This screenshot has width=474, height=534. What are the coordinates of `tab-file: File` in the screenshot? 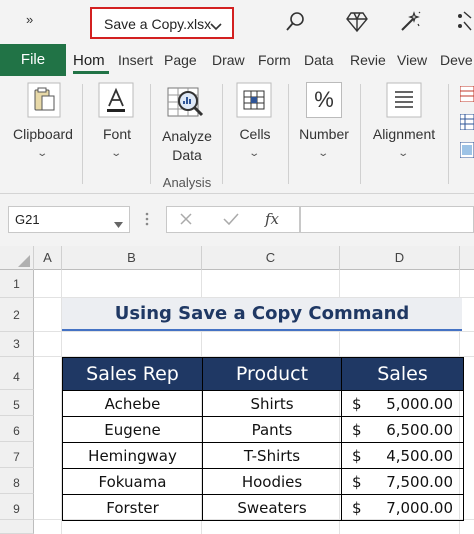 It's located at (33, 60).